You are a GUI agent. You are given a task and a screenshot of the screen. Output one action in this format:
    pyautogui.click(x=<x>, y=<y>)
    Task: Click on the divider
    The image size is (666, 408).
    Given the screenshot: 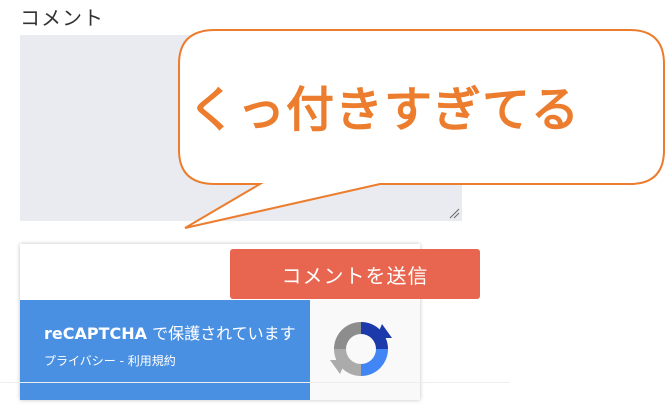 What is the action you would take?
    pyautogui.click(x=255, y=382)
    